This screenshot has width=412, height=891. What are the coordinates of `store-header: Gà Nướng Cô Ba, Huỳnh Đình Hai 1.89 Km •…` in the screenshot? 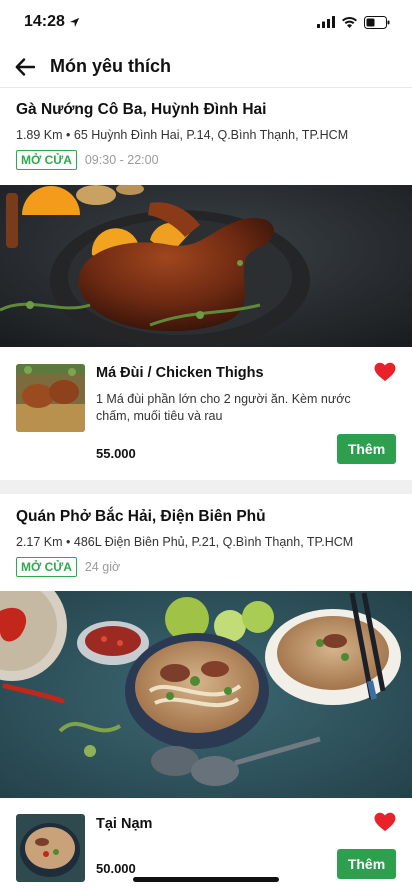 It's located at (206, 135).